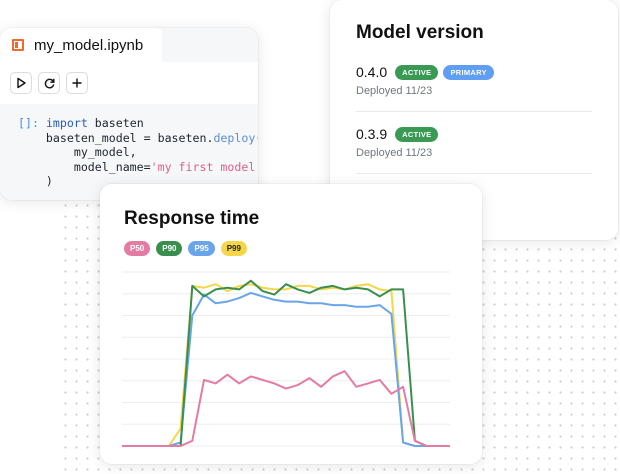  I want to click on version-number: 0.3.9, so click(372, 134).